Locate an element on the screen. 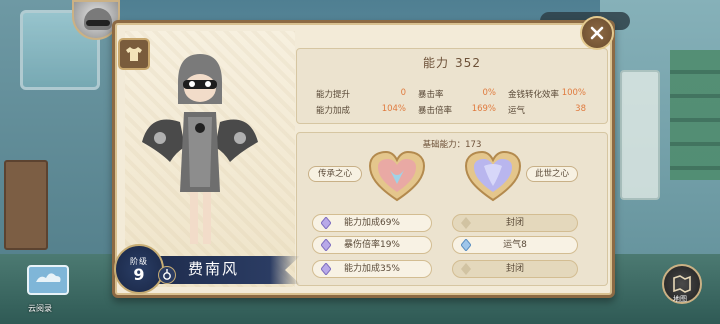 The width and height of the screenshot is (720, 324). character-figure is located at coordinates (200, 149).